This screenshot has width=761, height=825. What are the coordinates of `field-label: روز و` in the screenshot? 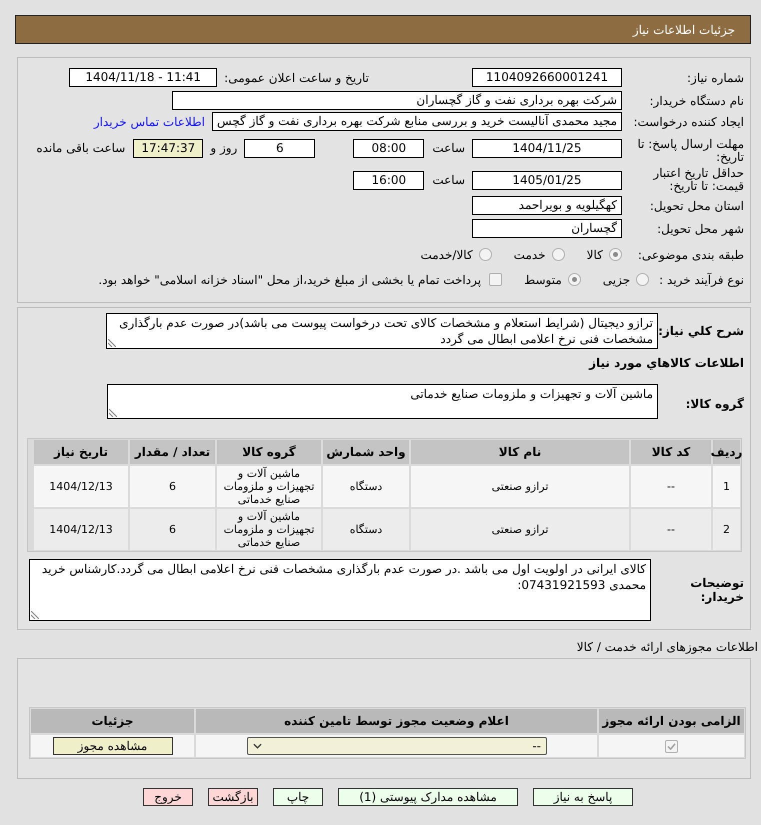 It's located at (224, 148).